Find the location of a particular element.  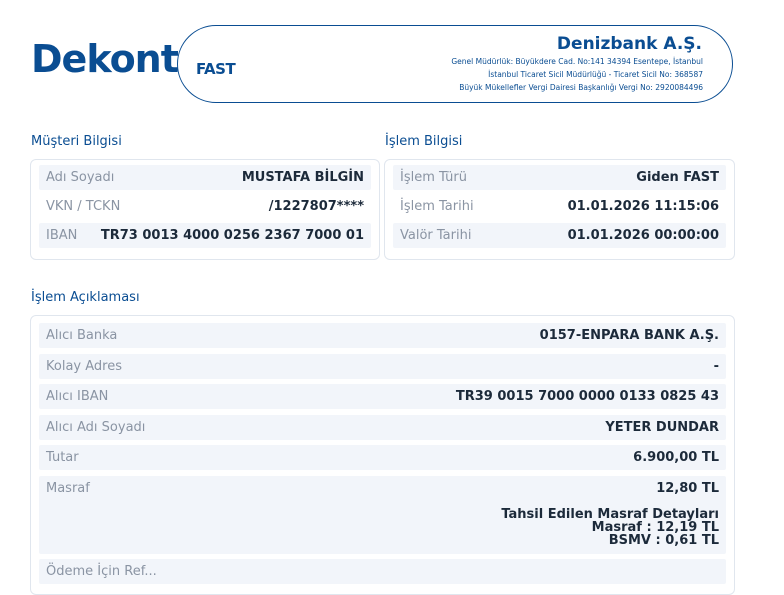

row-value: Giden FAST is located at coordinates (677, 177).